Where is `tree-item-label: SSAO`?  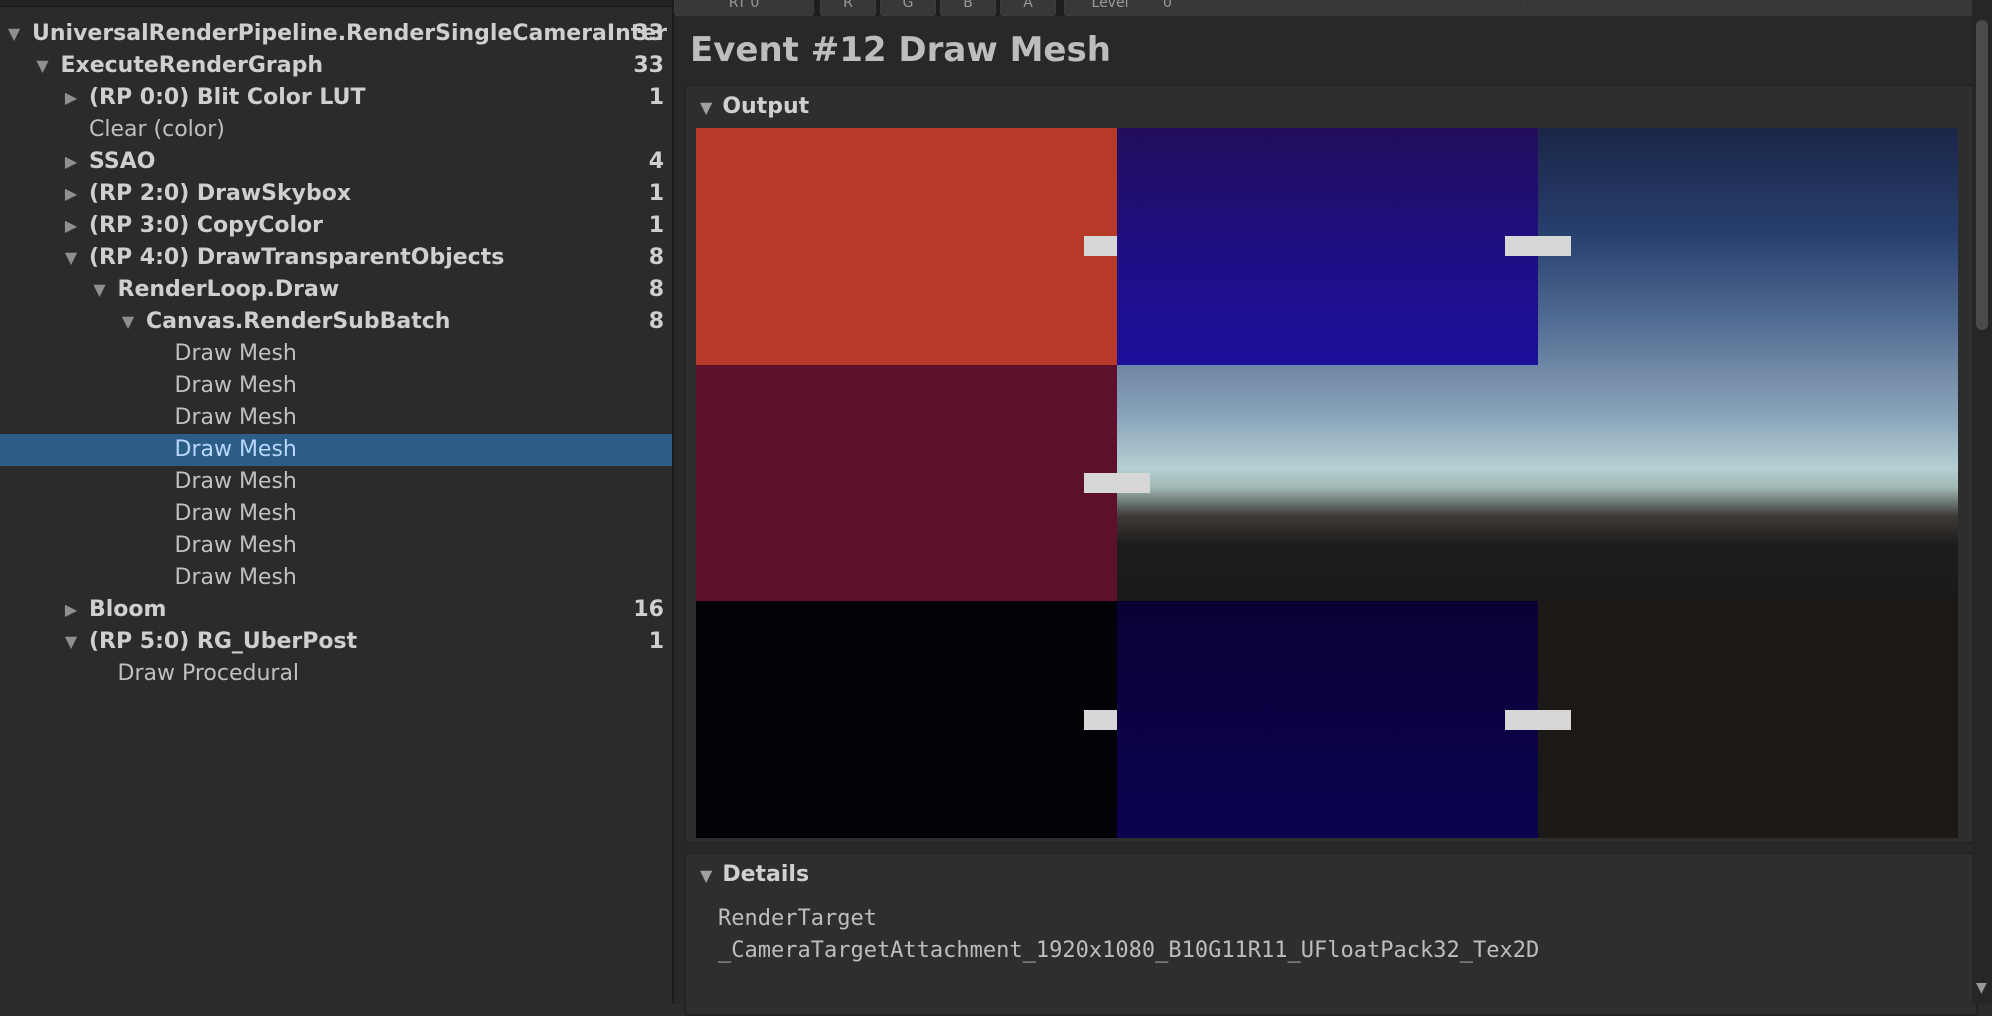 tree-item-label: SSAO is located at coordinates (122, 161).